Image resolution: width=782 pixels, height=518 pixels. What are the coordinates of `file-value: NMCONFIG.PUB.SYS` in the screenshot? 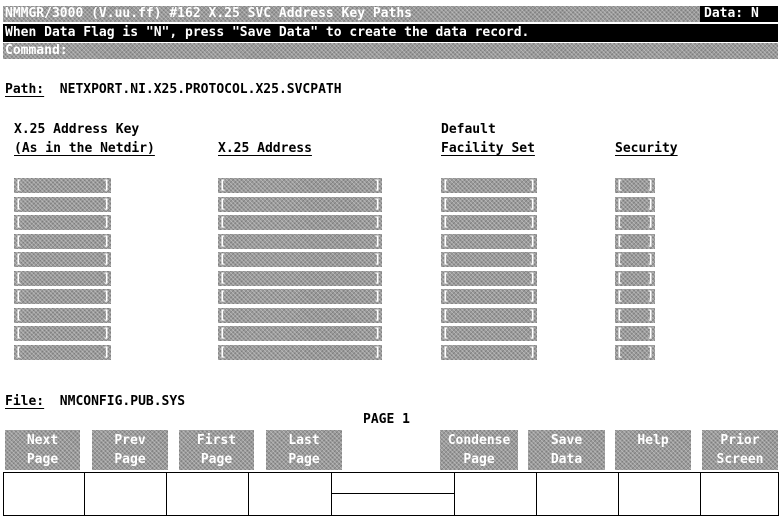 It's located at (122, 401).